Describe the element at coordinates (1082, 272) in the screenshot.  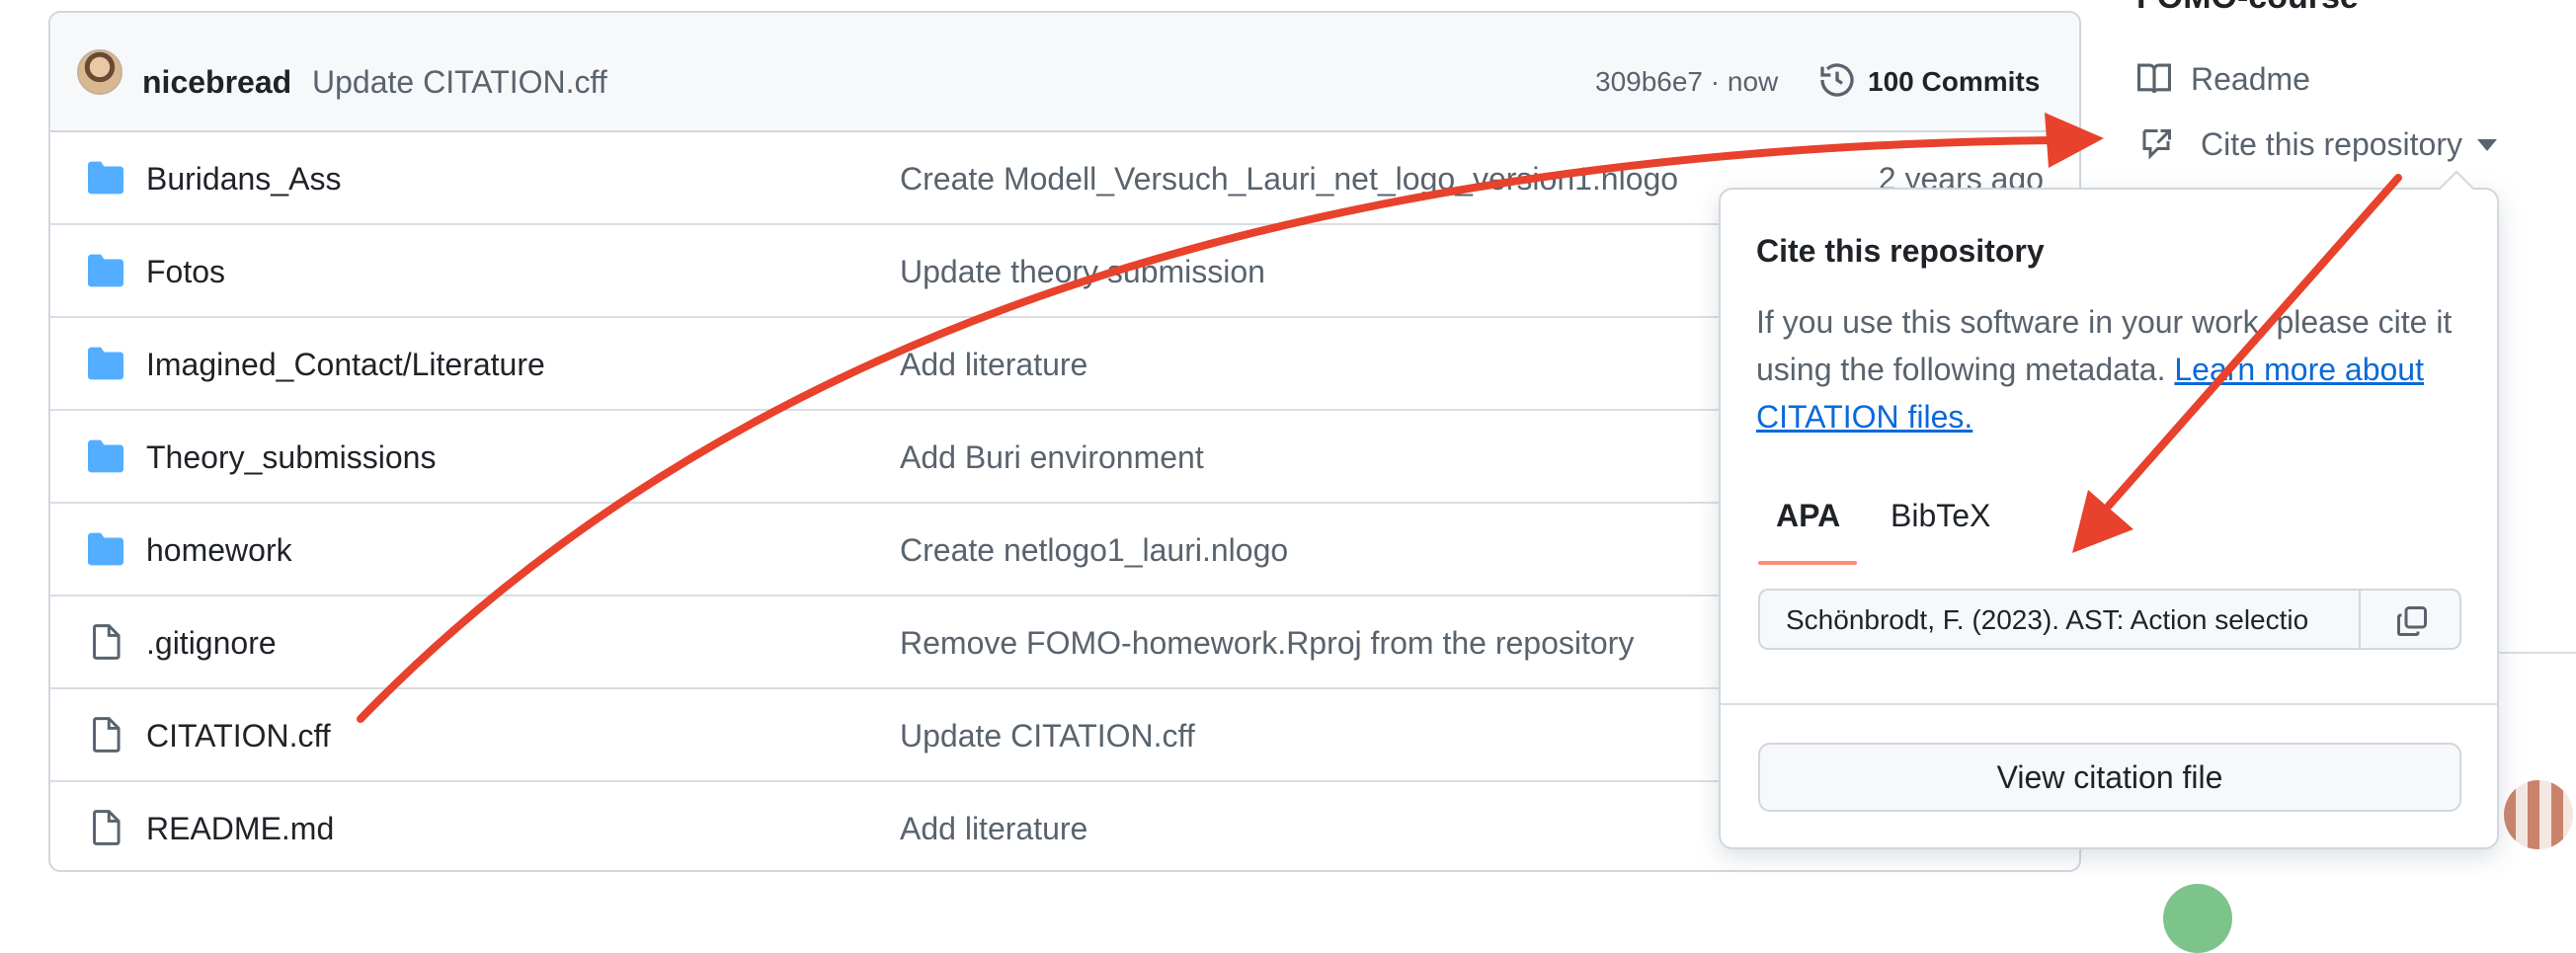
I see `commit-message-link: Update theory submission` at that location.